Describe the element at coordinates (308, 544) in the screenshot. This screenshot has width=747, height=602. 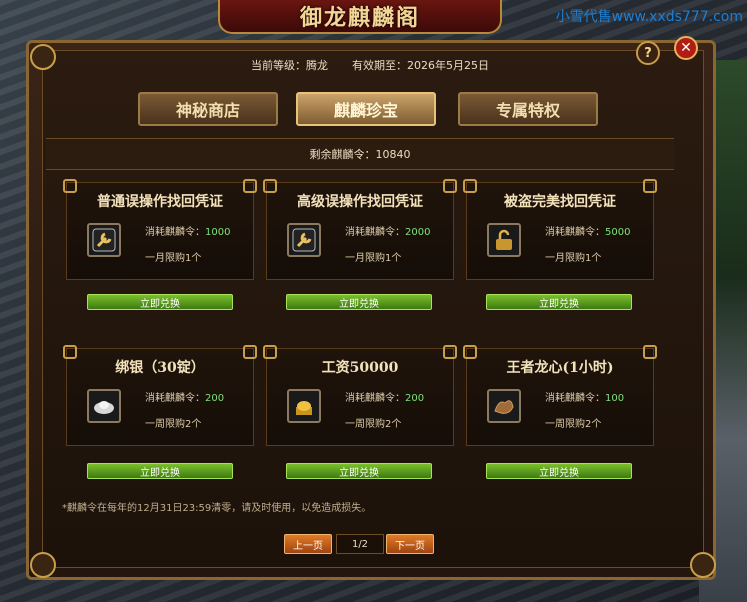
I see `prev-page-button: 上一页` at that location.